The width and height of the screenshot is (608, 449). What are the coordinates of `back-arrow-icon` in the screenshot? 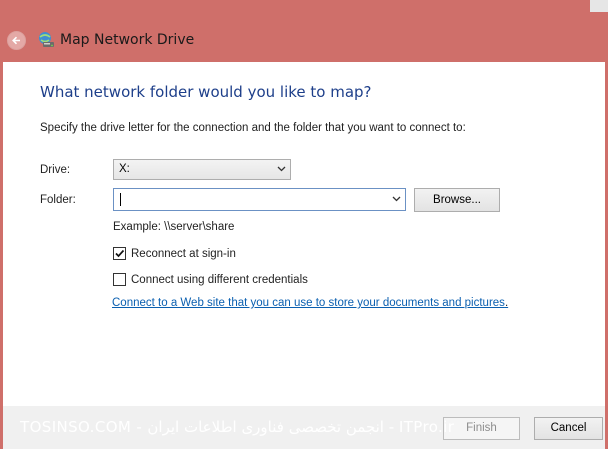 It's located at (16, 40).